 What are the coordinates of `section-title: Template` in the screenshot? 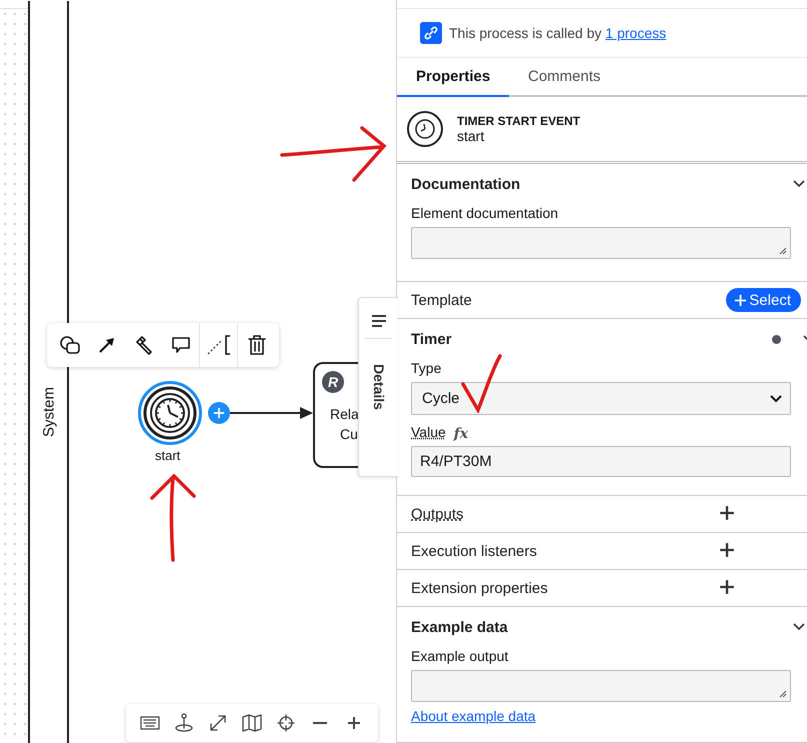 It's located at (441, 300).